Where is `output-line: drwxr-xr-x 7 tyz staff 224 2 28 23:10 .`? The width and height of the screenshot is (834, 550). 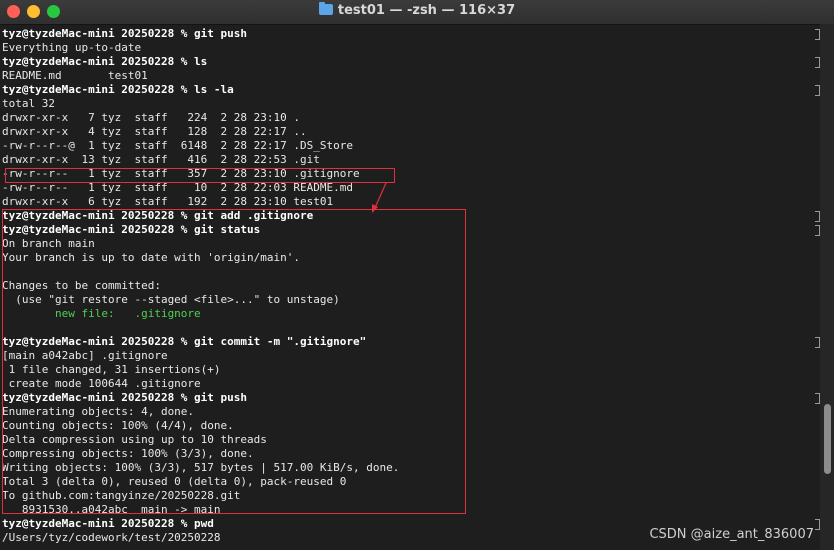
output-line: drwxr-xr-x 7 tyz staff 224 2 28 23:10 . is located at coordinates (151, 117).